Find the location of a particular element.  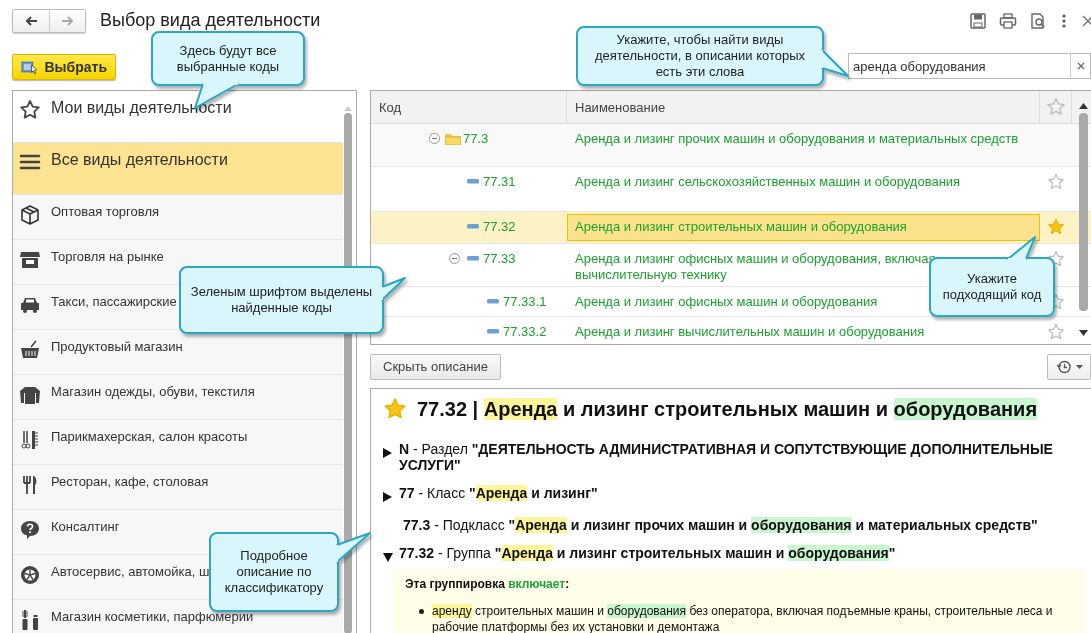

includes-item: аренду строительных машин и оборудования без оператора, включая подъемные краны, строительные леса и рабочие платформы без их установки и демонтажа is located at coordinates (743, 618).